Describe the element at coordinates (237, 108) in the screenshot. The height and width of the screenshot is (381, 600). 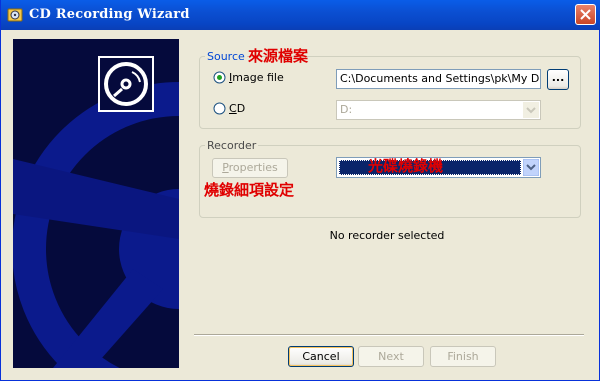
I see `cd-label: CD` at that location.